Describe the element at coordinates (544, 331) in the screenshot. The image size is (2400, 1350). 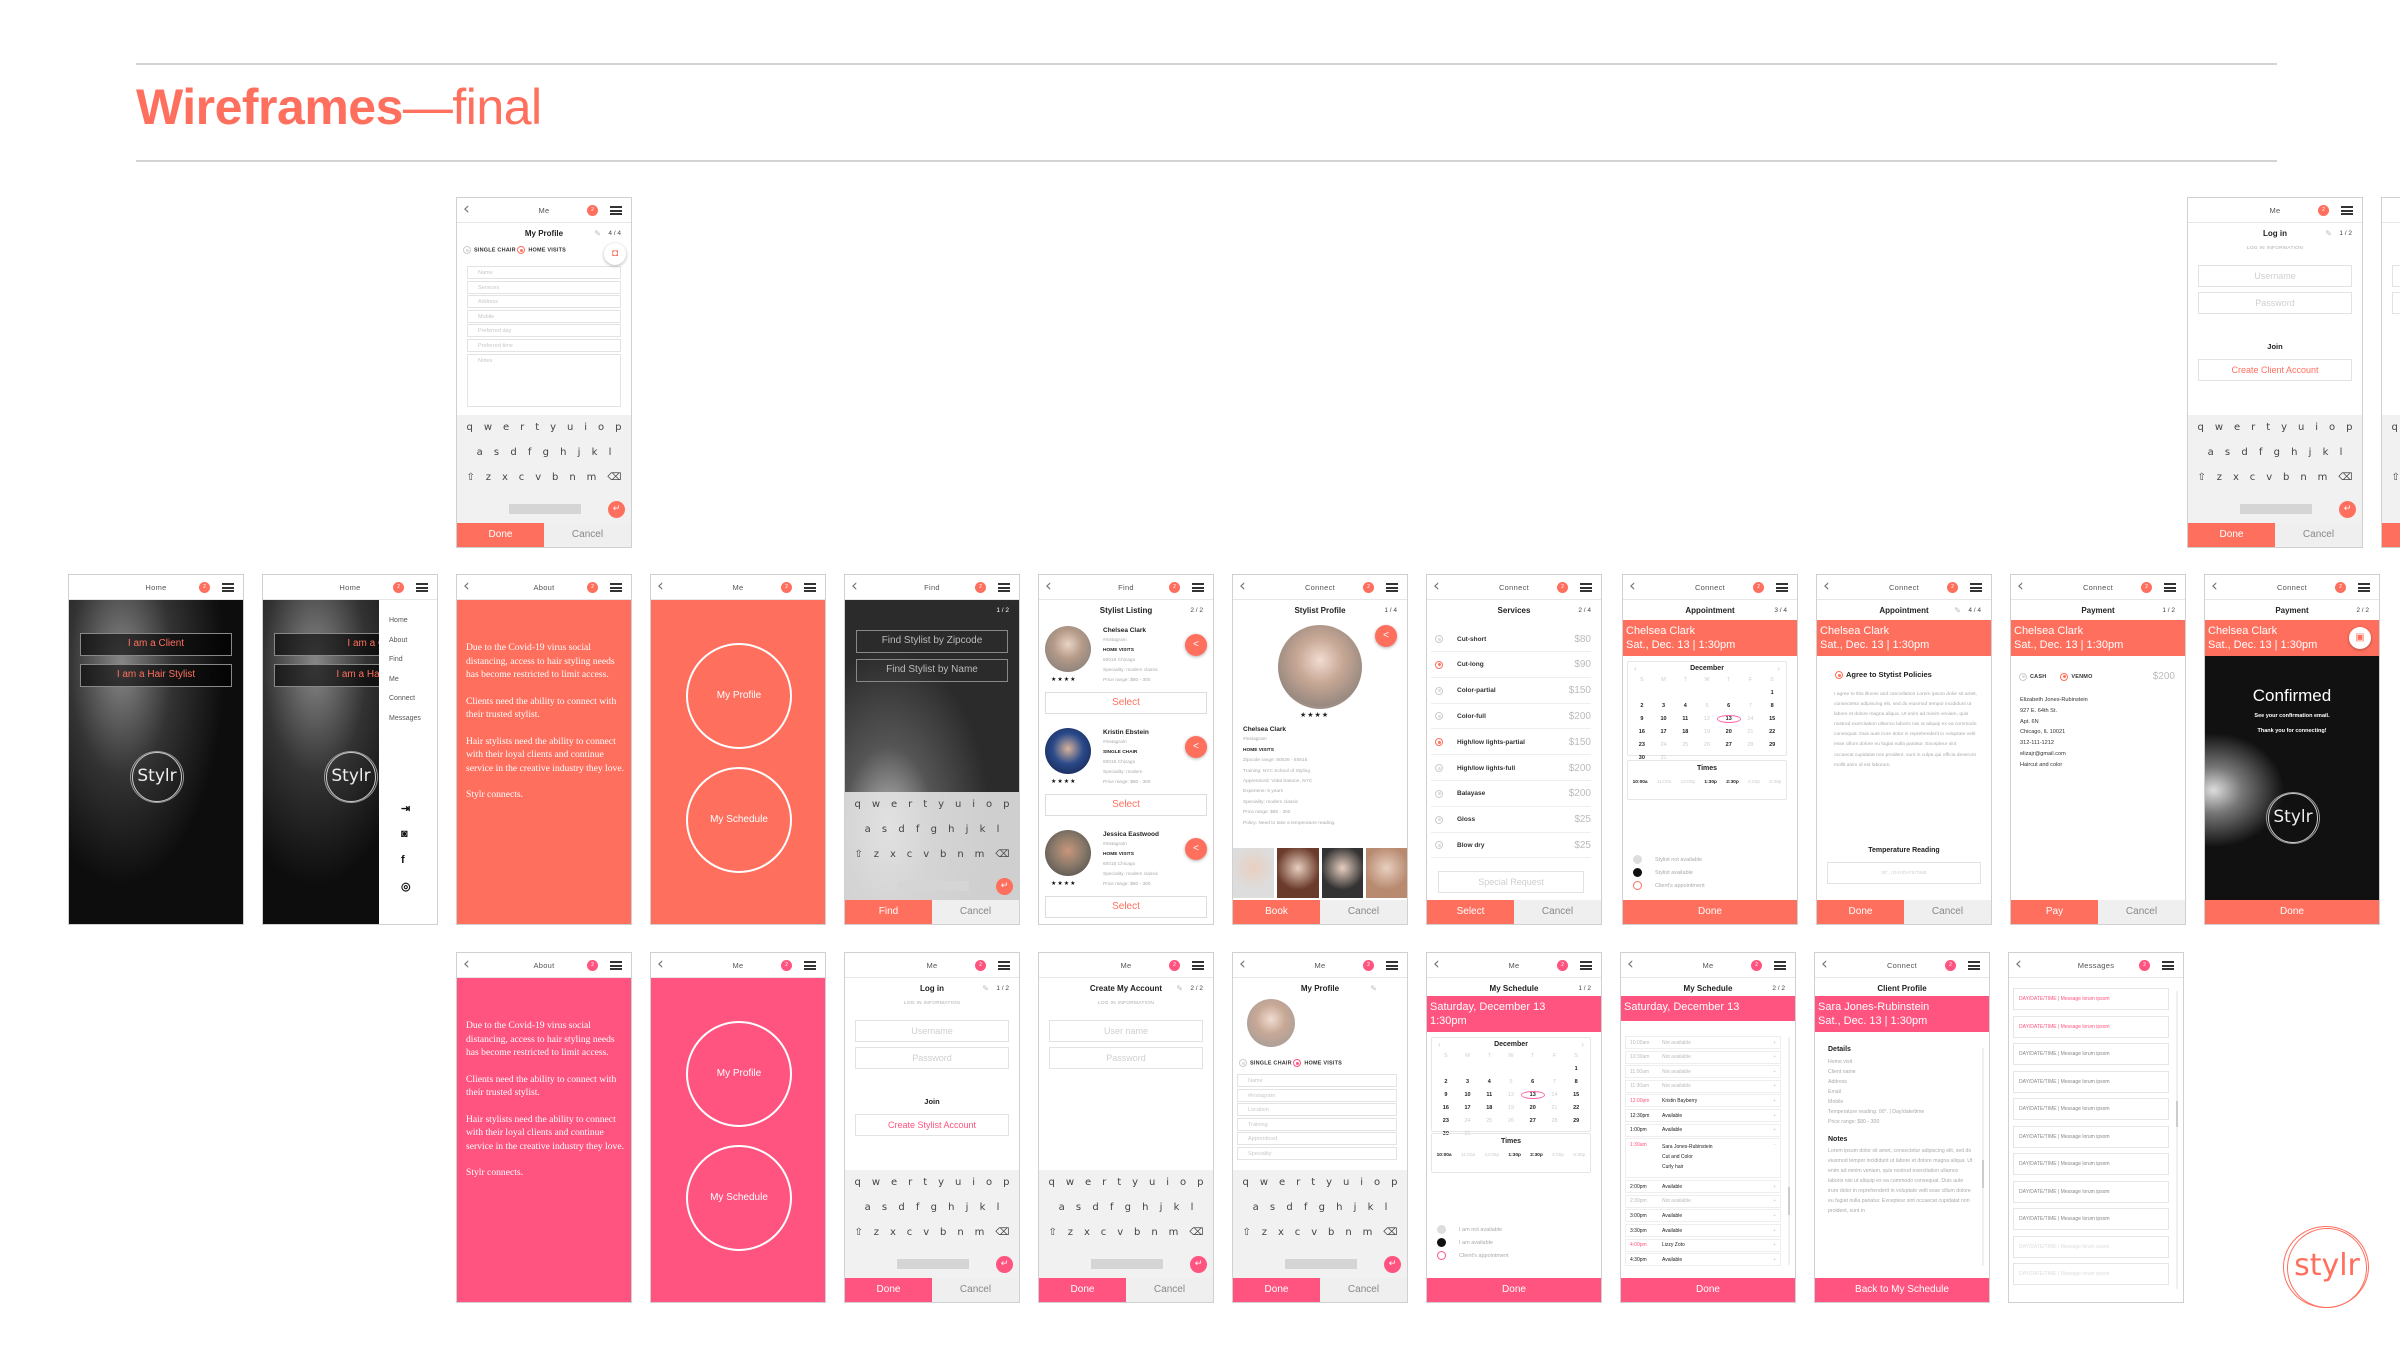
I see `profile-field: Preferred day` at that location.